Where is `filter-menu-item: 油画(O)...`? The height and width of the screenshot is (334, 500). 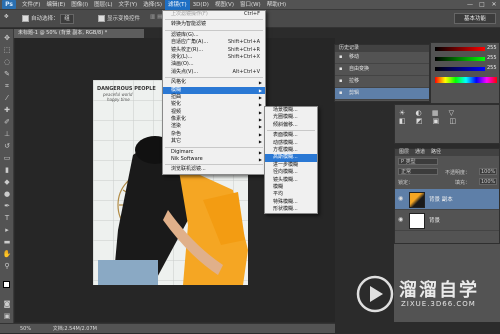
filter-menu-item: 油画(O)... is located at coordinates (214, 64).